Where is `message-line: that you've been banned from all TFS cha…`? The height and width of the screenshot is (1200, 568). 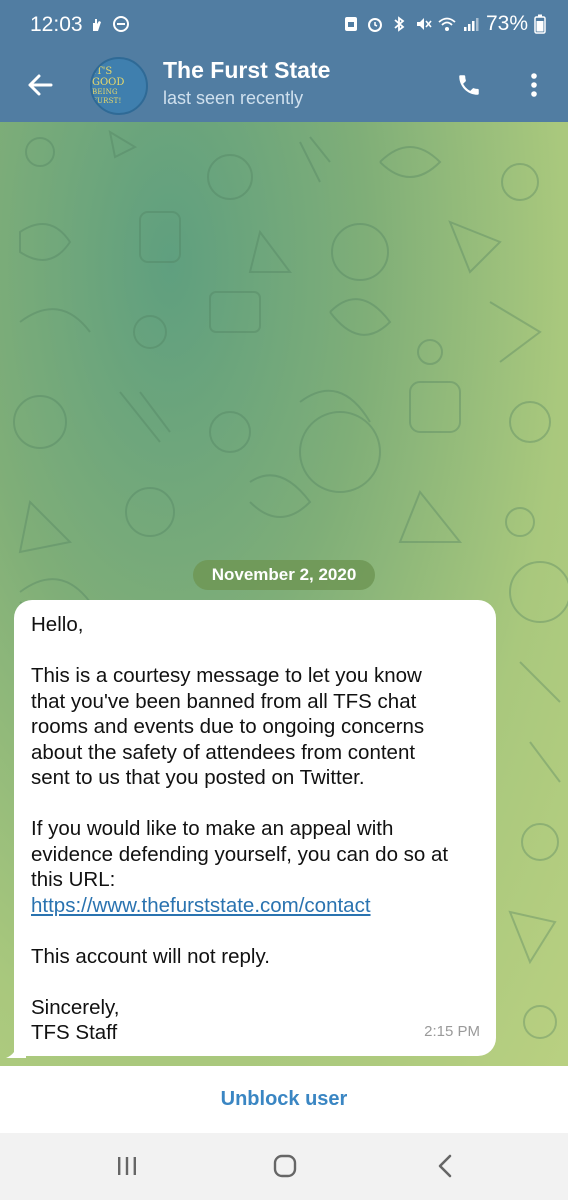 message-line: that you've been banned from all TFS cha… is located at coordinates (224, 701).